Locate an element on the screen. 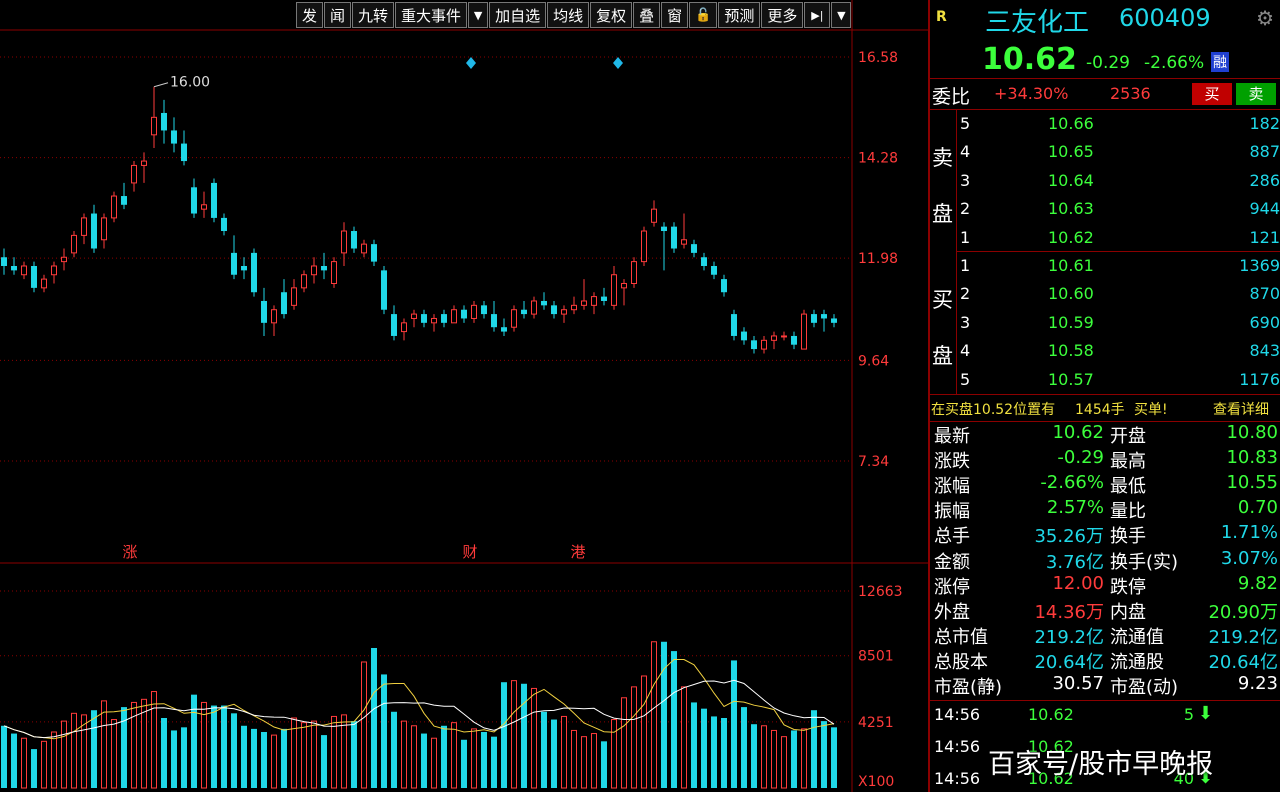  stock-name: 三友化工 is located at coordinates (1037, 23).